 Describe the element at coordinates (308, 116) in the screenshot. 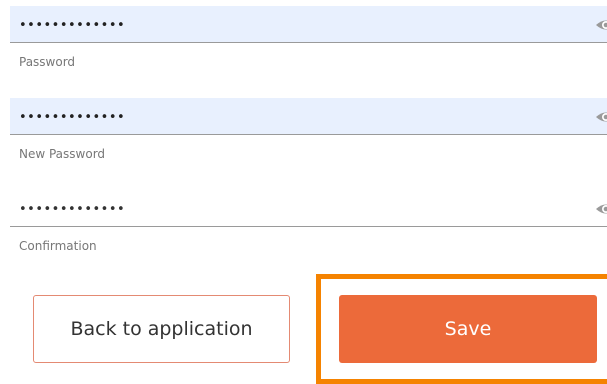

I see `new-password-input: •••••••••••••` at that location.